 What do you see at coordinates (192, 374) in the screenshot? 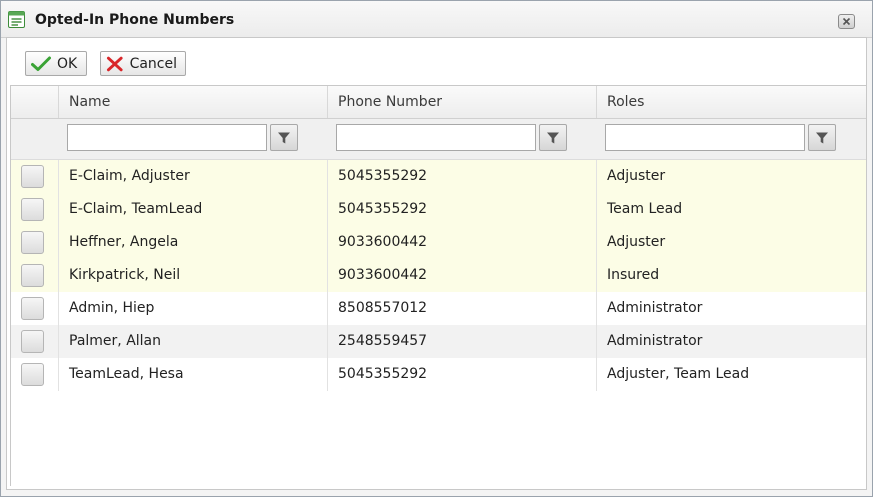
I see `cell-name: TeamLead, Hesa` at bounding box center [192, 374].